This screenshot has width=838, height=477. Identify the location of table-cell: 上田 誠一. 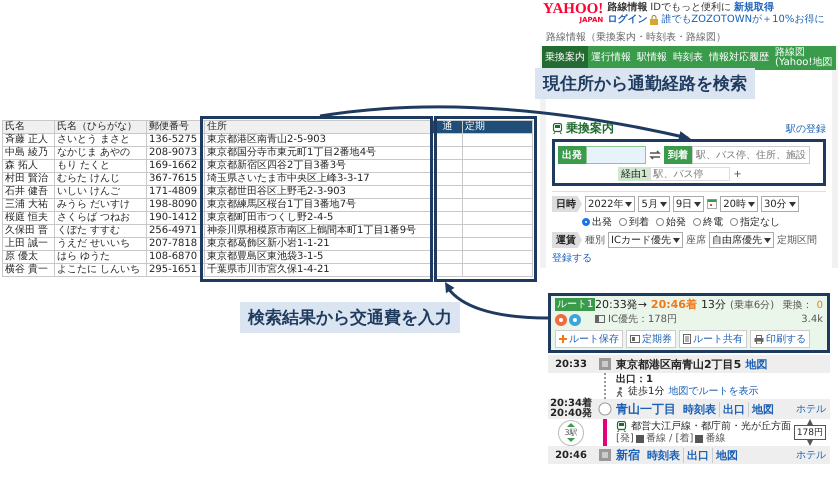
(28, 244).